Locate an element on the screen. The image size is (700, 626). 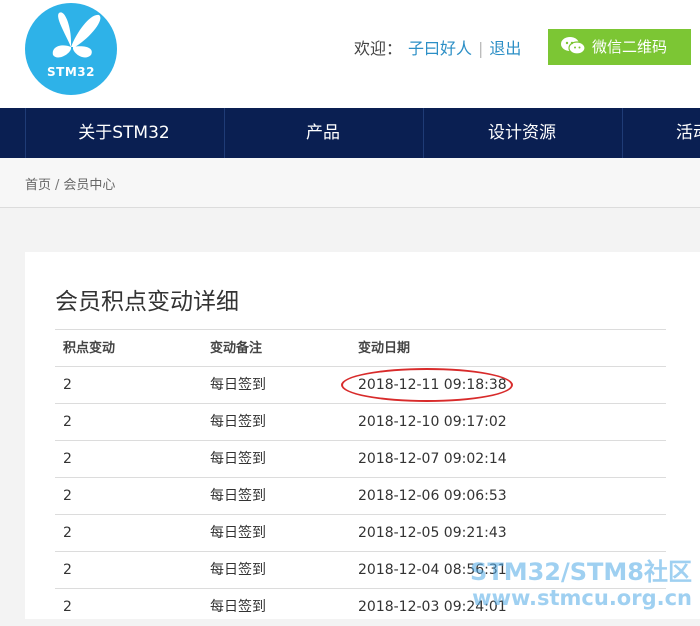
watermark-line2: www.stmcu.org.cn is located at coordinates (582, 598).